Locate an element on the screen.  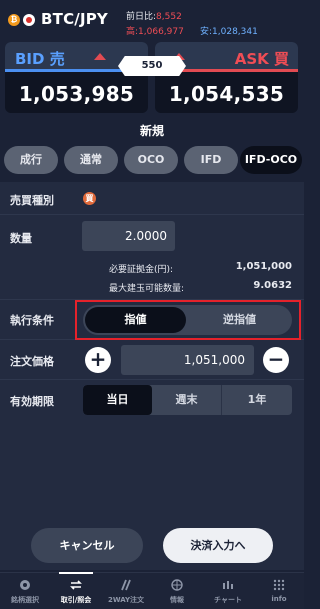
max-qty-value: 9.0632 is located at coordinates (272, 285).